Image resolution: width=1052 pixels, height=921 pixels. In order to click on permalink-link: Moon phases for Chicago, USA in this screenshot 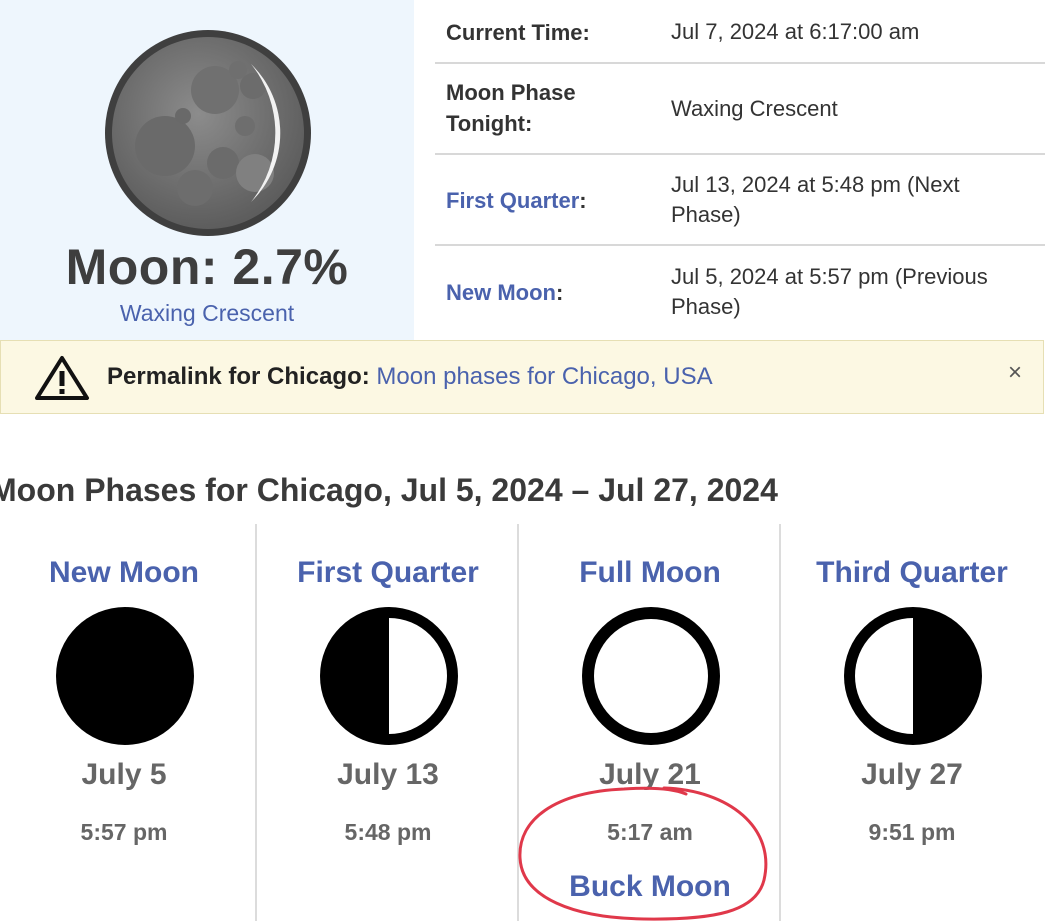, I will do `click(544, 376)`.